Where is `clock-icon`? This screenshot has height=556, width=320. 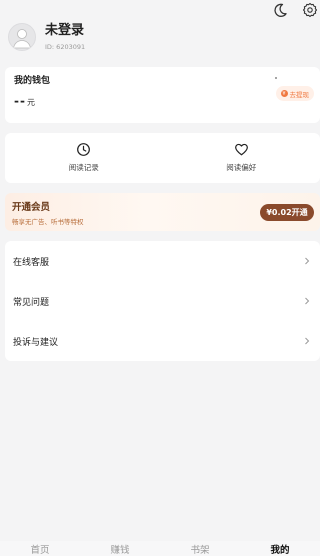
clock-icon is located at coordinates (84, 149).